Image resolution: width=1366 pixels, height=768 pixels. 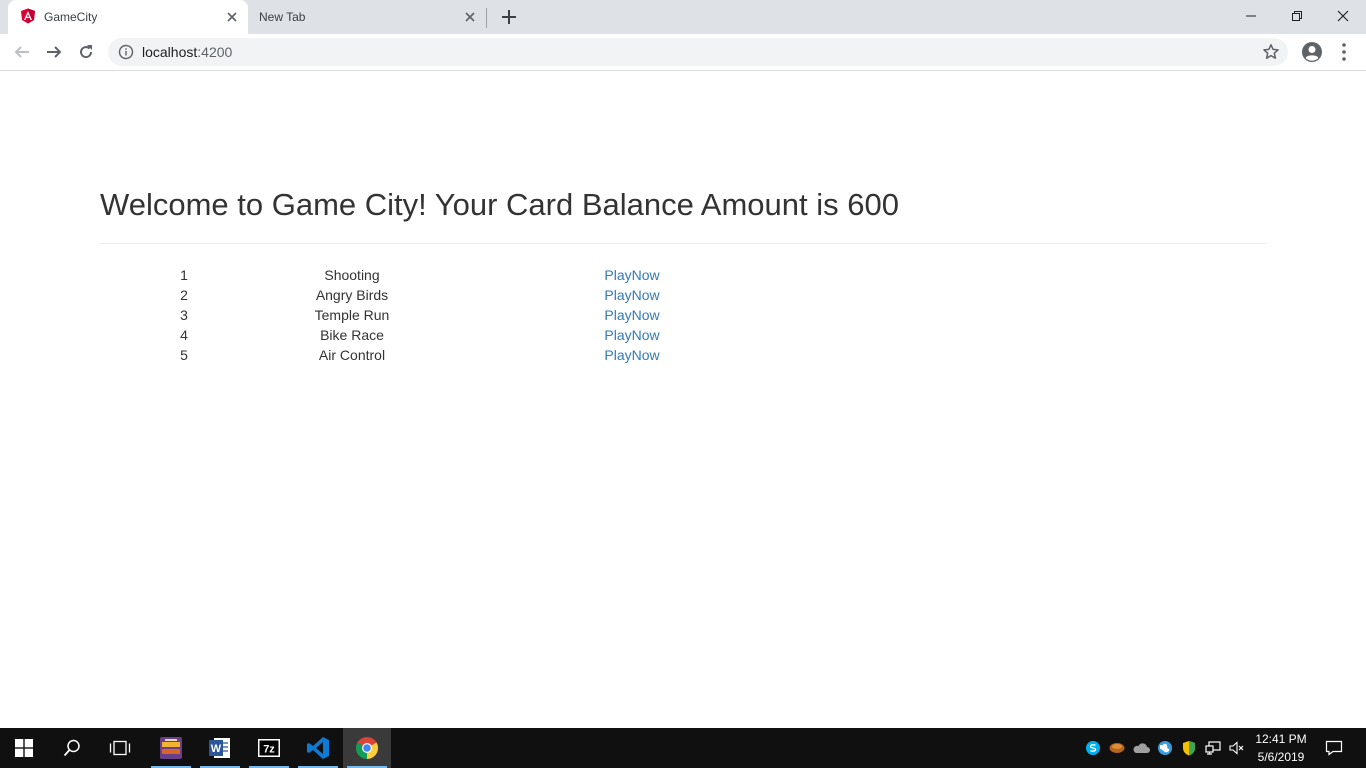 I want to click on site-info-icon, so click(x=126, y=52).